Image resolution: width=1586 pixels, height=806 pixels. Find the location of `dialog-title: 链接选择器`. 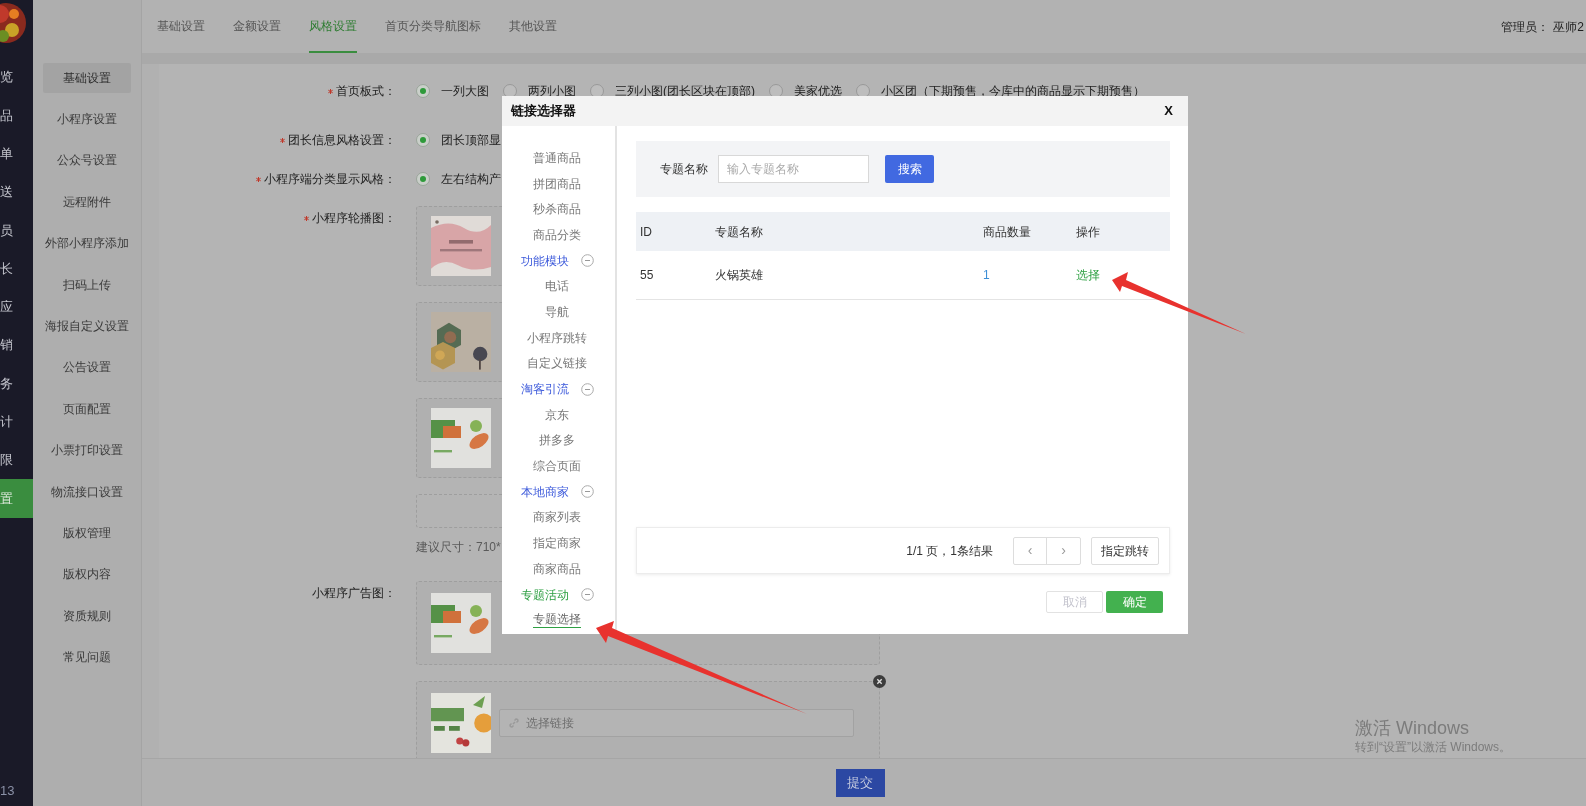

dialog-title: 链接选择器 is located at coordinates (543, 111).